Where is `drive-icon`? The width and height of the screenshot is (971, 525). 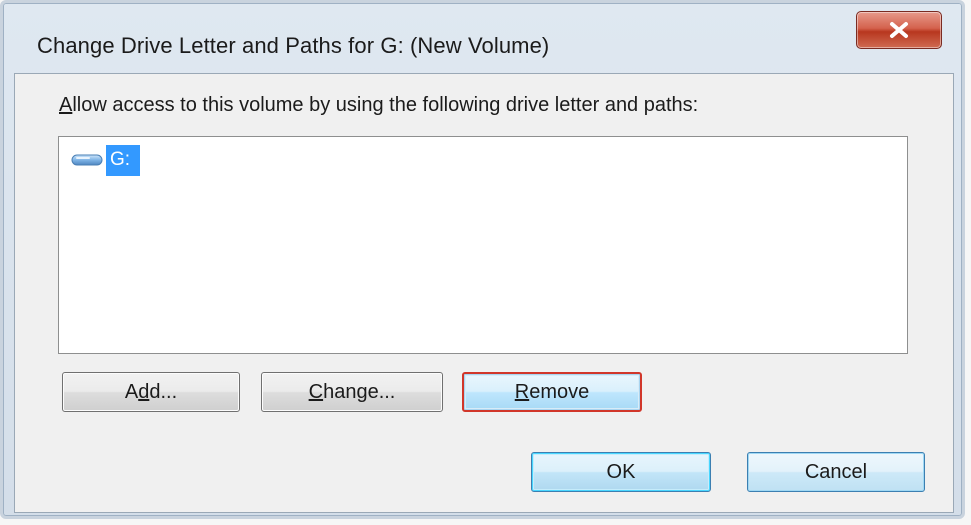
drive-icon is located at coordinates (87, 160).